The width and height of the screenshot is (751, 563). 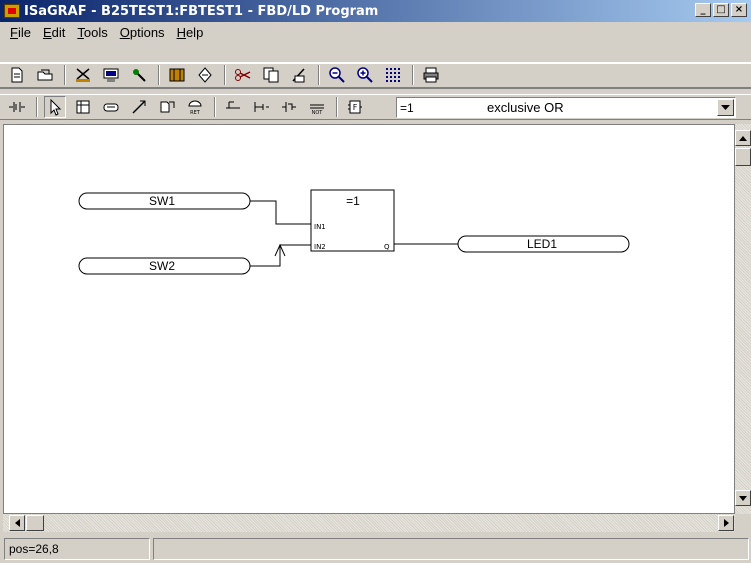 What do you see at coordinates (407, 107) in the screenshot?
I see `function-name: =1` at bounding box center [407, 107].